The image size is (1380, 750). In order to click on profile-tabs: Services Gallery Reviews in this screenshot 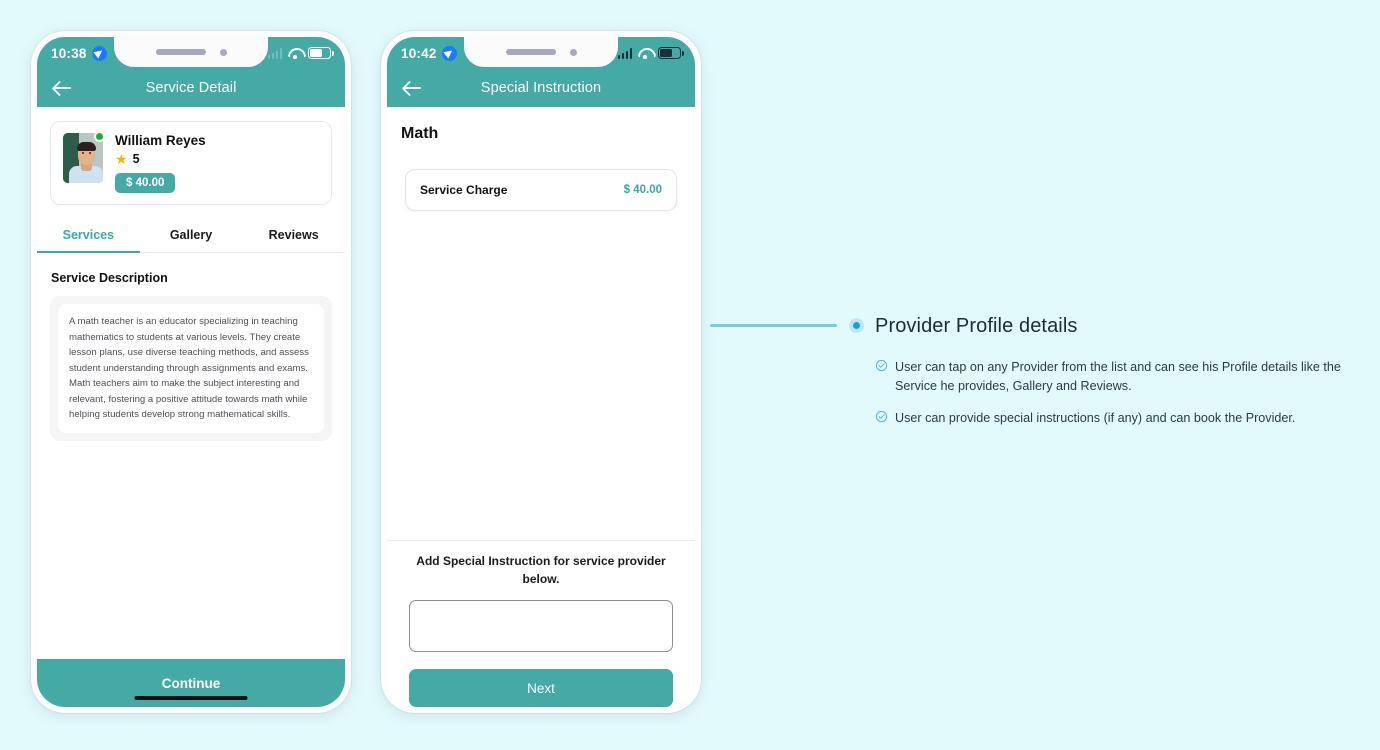, I will do `click(191, 236)`.